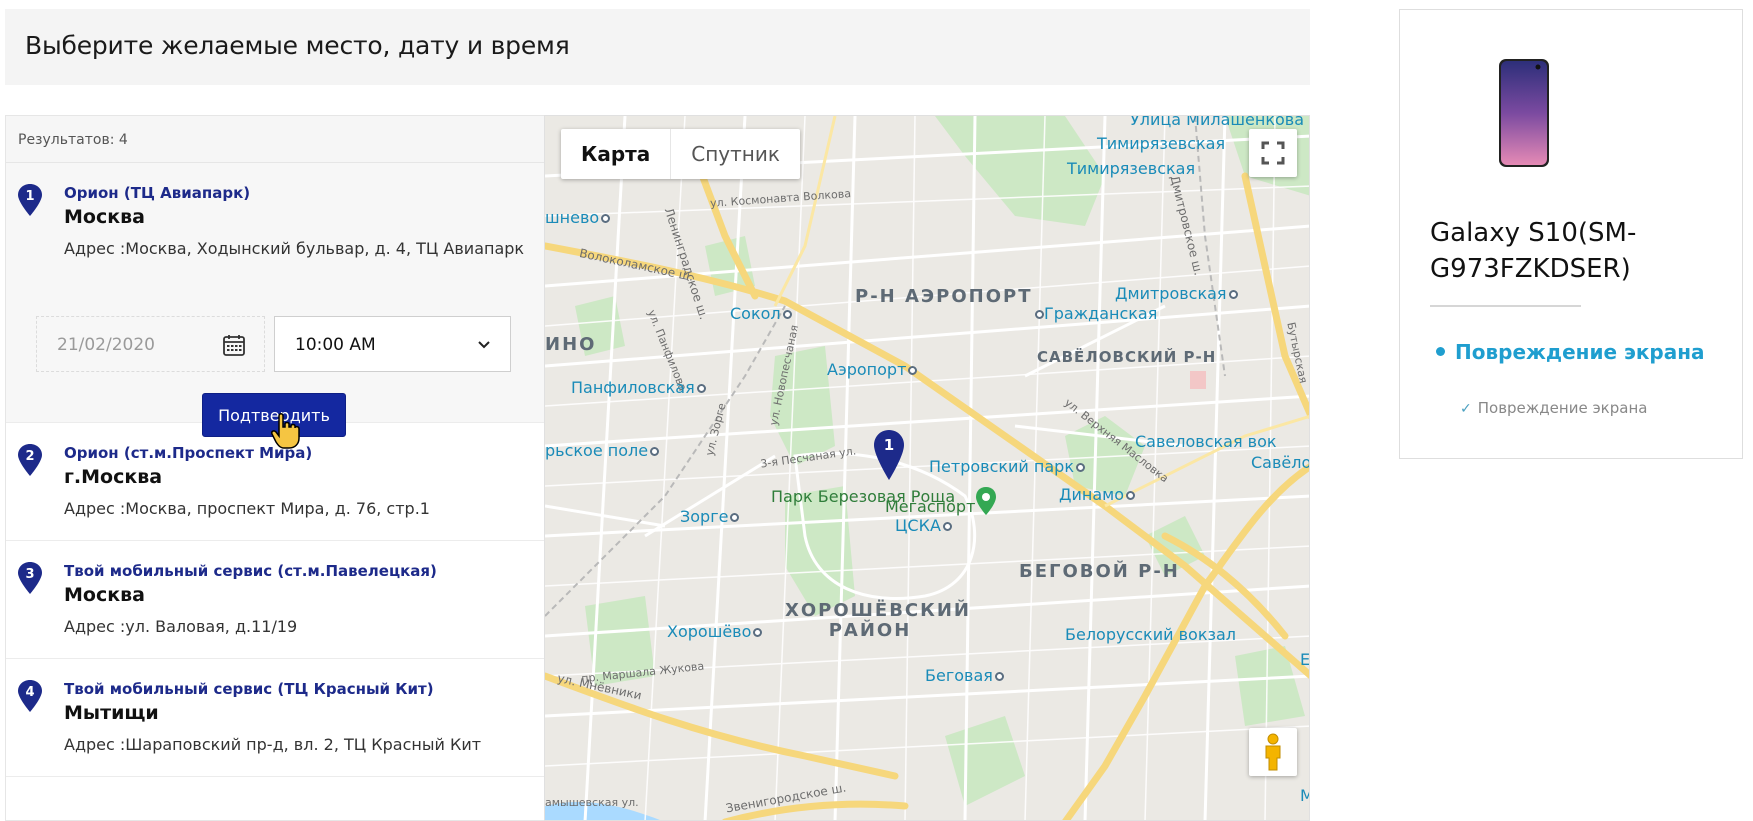 Image resolution: width=1753 pixels, height=821 pixels. Describe the element at coordinates (234, 345) in the screenshot. I see `calendar-icon` at that location.